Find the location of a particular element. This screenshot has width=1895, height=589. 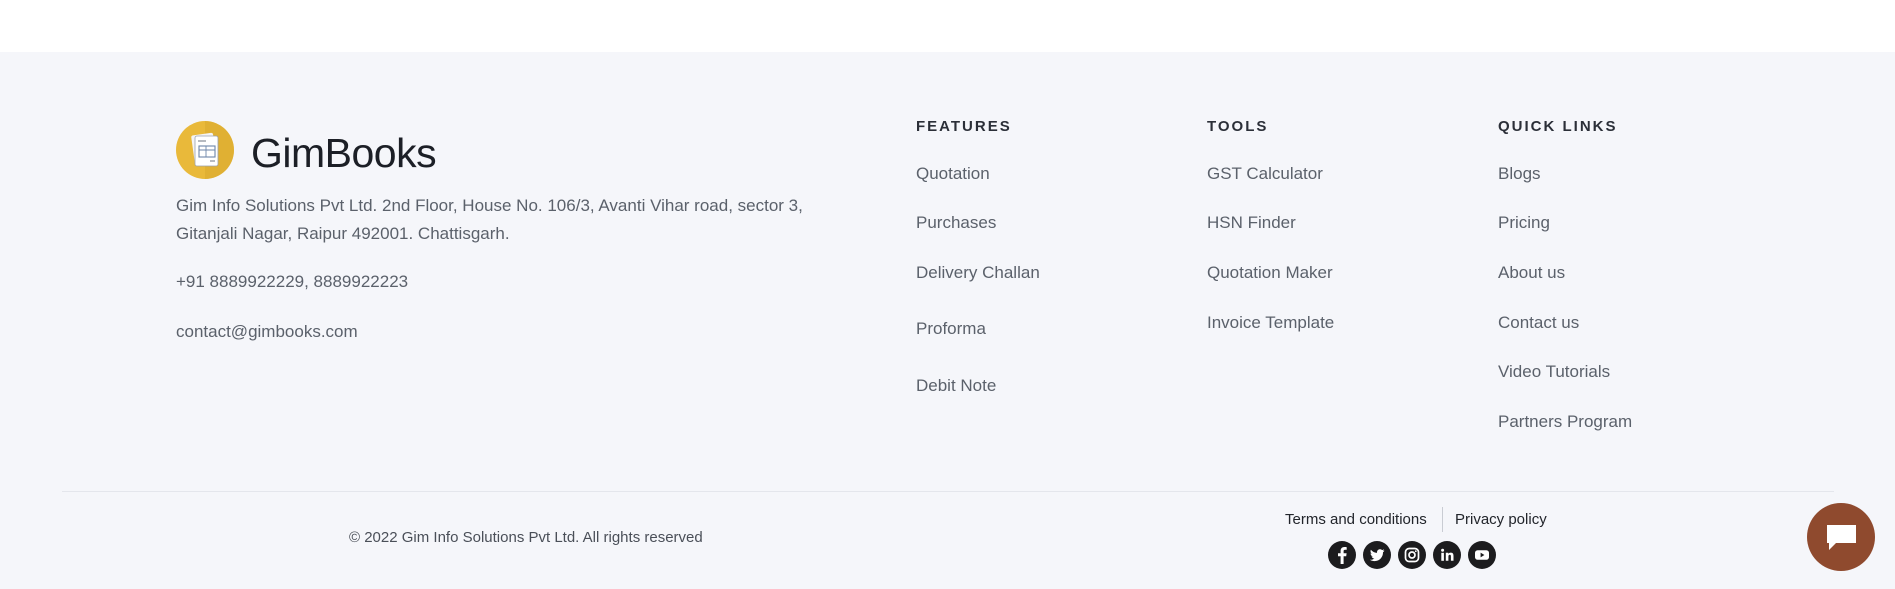

tools-link-gst-calculator: GST Calculator is located at coordinates (1265, 174).